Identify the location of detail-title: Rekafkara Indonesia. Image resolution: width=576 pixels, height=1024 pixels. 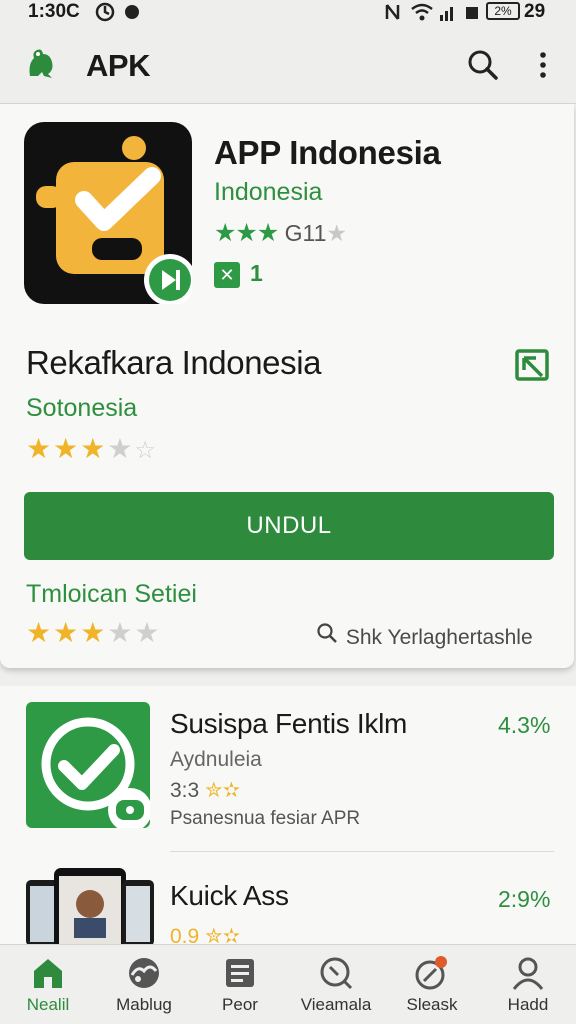
(174, 362).